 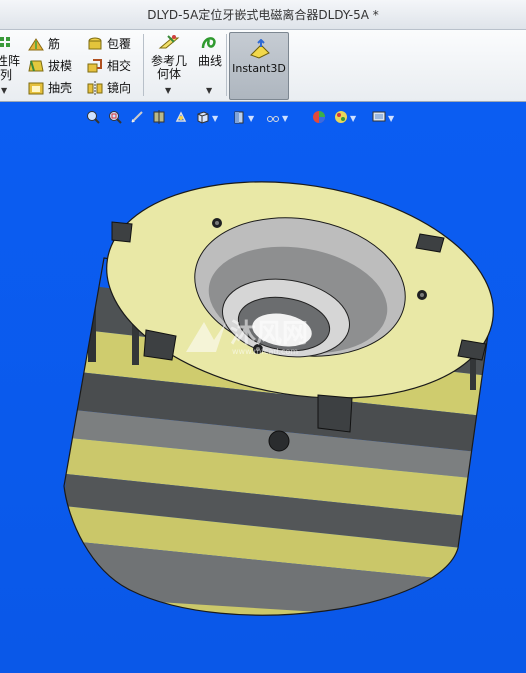 I want to click on curves-button: 曲线, so click(x=210, y=51).